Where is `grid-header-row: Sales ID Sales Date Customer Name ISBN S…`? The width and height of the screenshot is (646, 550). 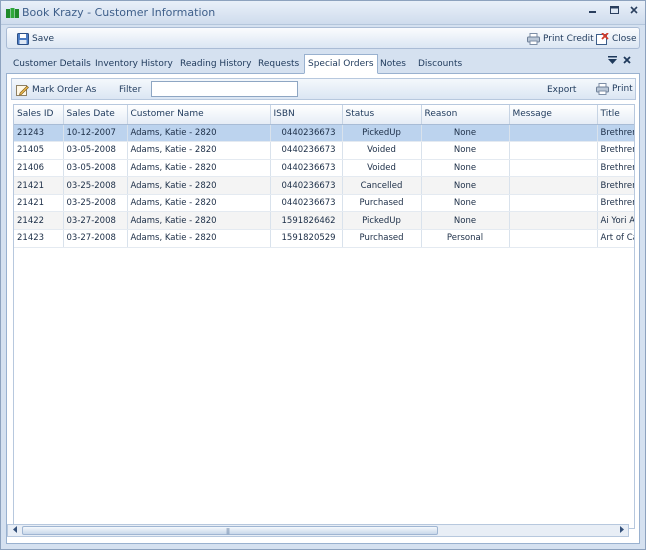 grid-header-row: Sales ID Sales Date Customer Name ISBN S… is located at coordinates (324, 115).